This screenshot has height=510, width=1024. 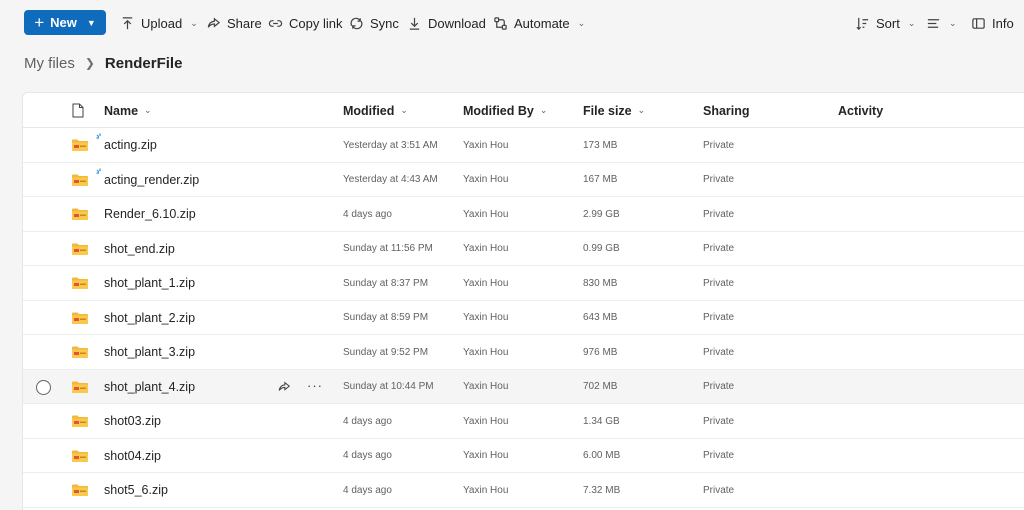 What do you see at coordinates (132, 421) in the screenshot?
I see `file-name-link: shot03.zip` at bounding box center [132, 421].